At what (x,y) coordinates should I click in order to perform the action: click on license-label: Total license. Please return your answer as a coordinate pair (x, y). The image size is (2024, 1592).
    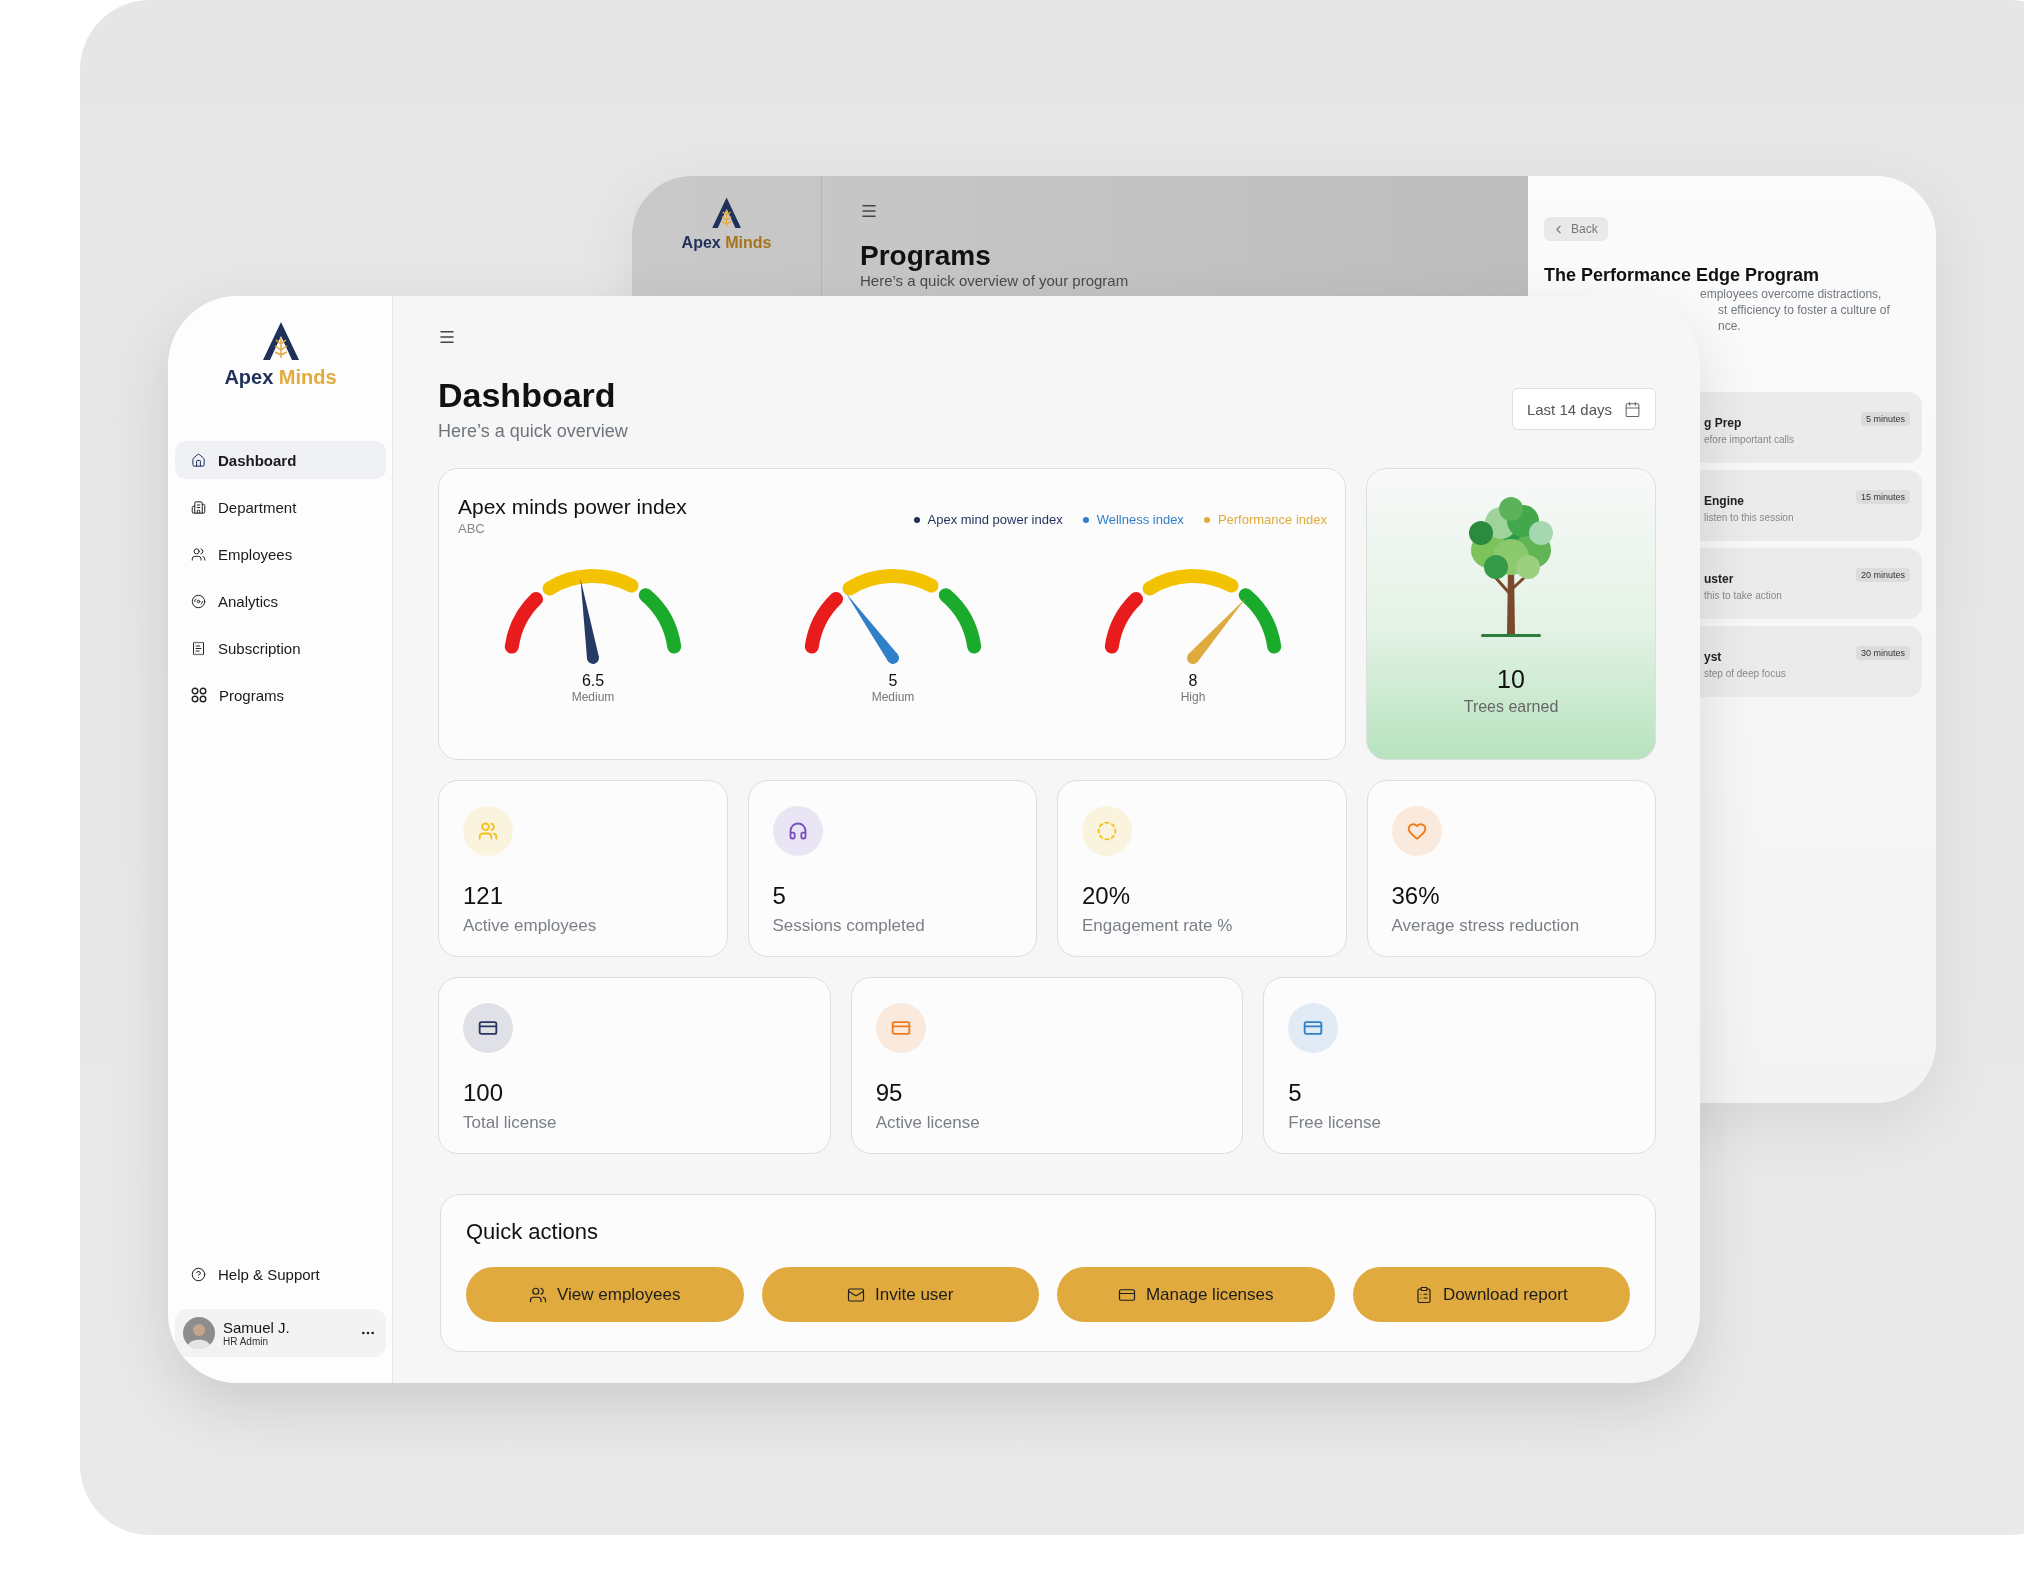
    Looking at the image, I should click on (510, 1123).